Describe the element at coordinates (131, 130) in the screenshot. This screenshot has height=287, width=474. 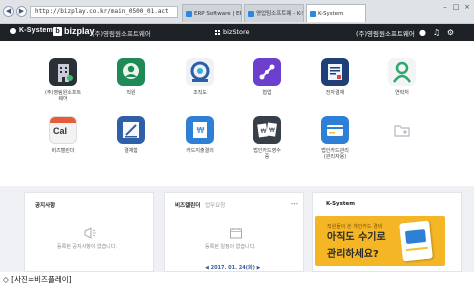
I see `sign-icon` at that location.